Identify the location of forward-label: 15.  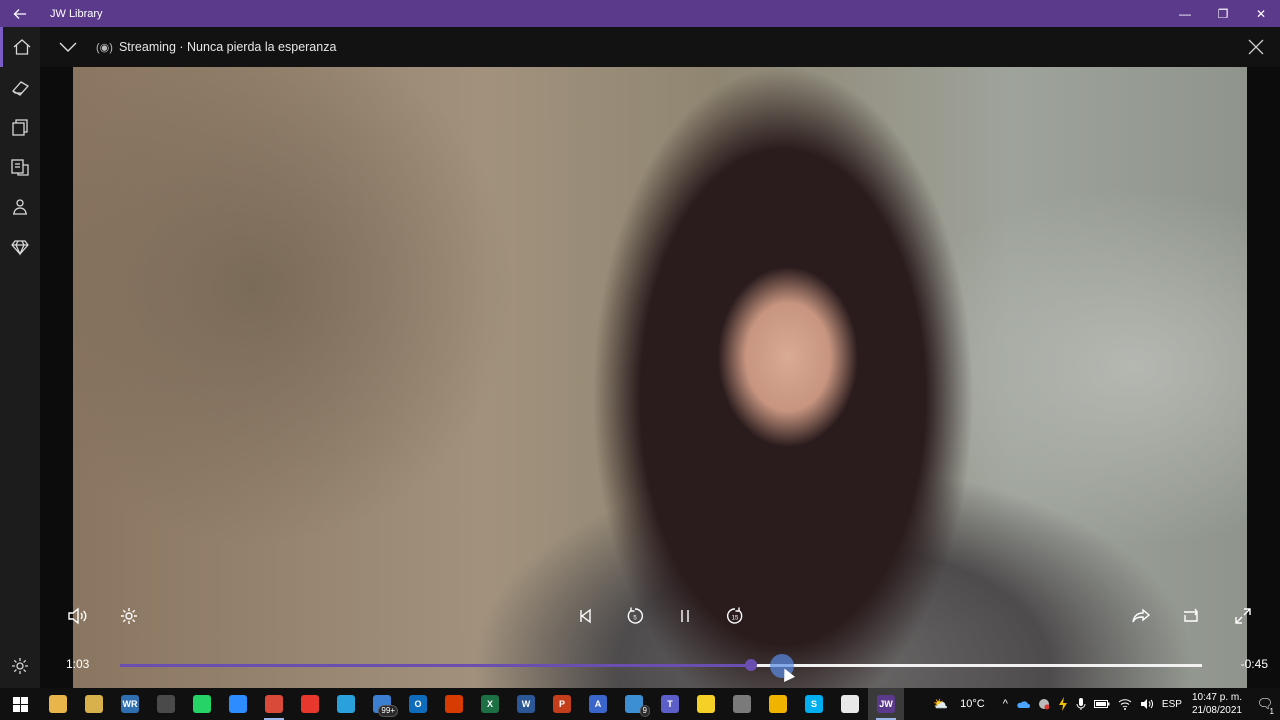
(735, 619).